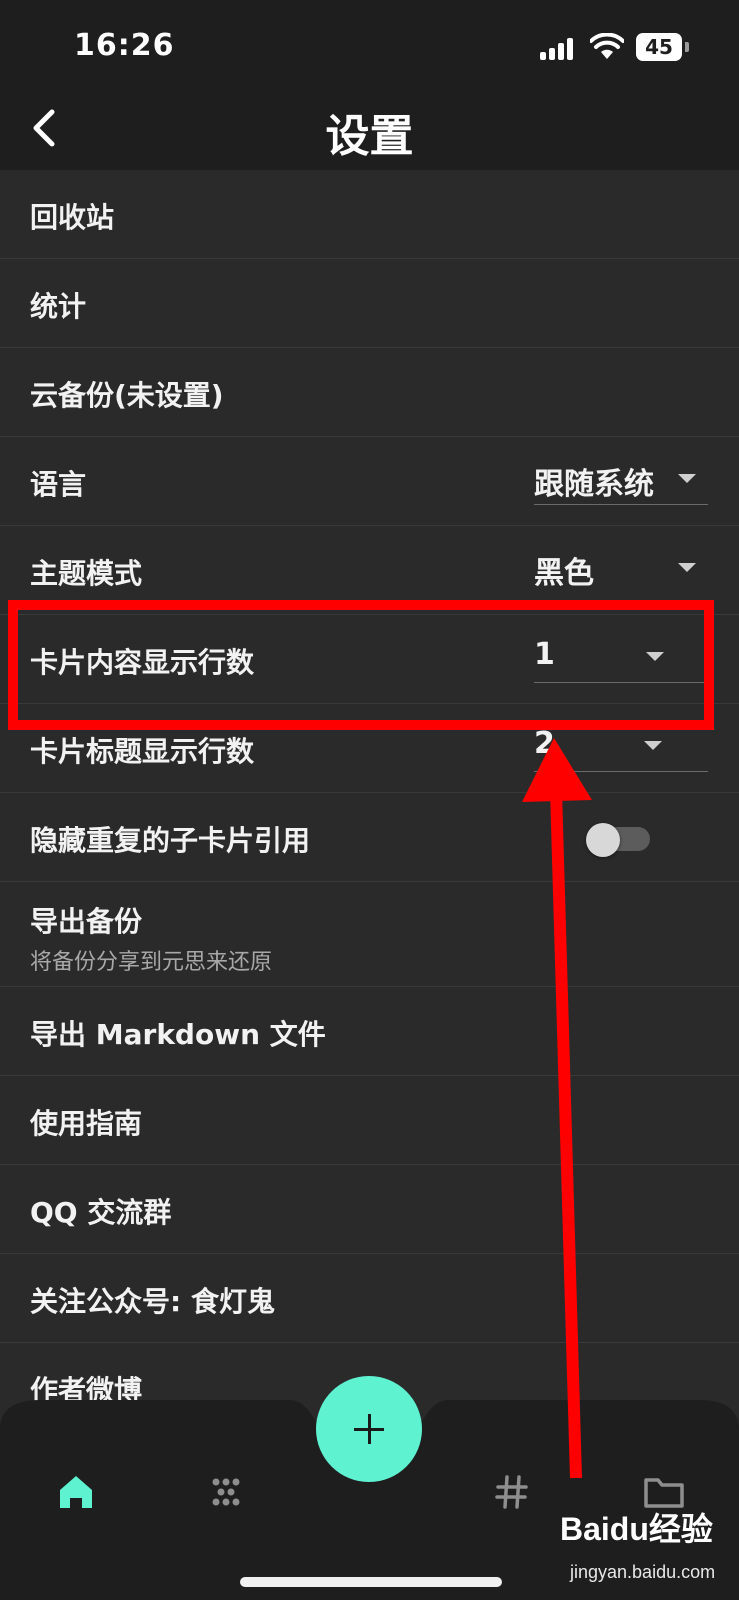 The height and width of the screenshot is (1600, 739). I want to click on plus-icon-bar, so click(369, 1429).